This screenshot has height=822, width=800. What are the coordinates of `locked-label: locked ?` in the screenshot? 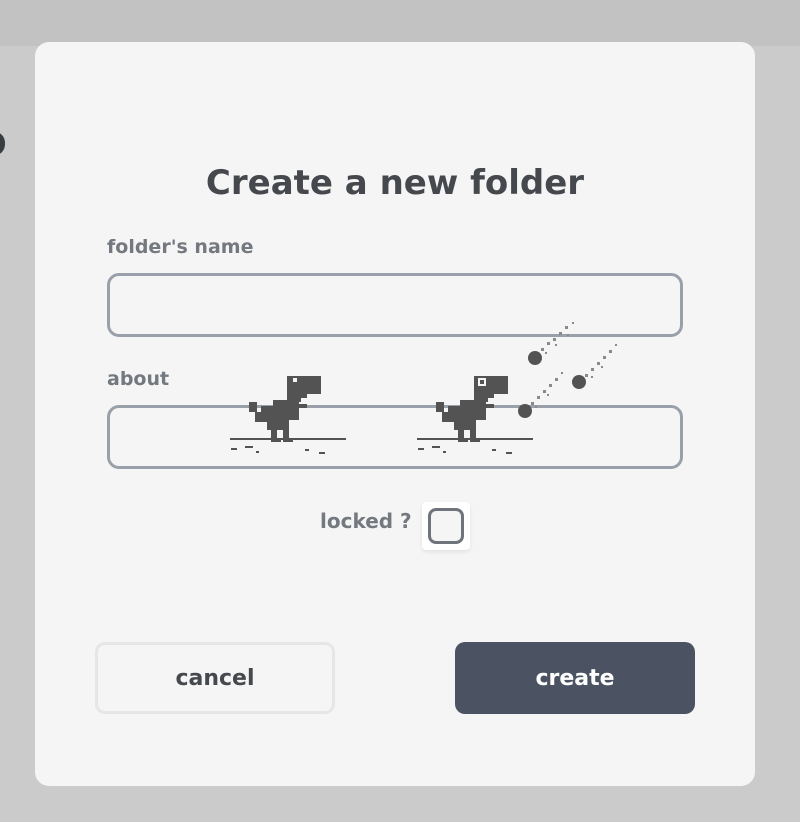 It's located at (366, 521).